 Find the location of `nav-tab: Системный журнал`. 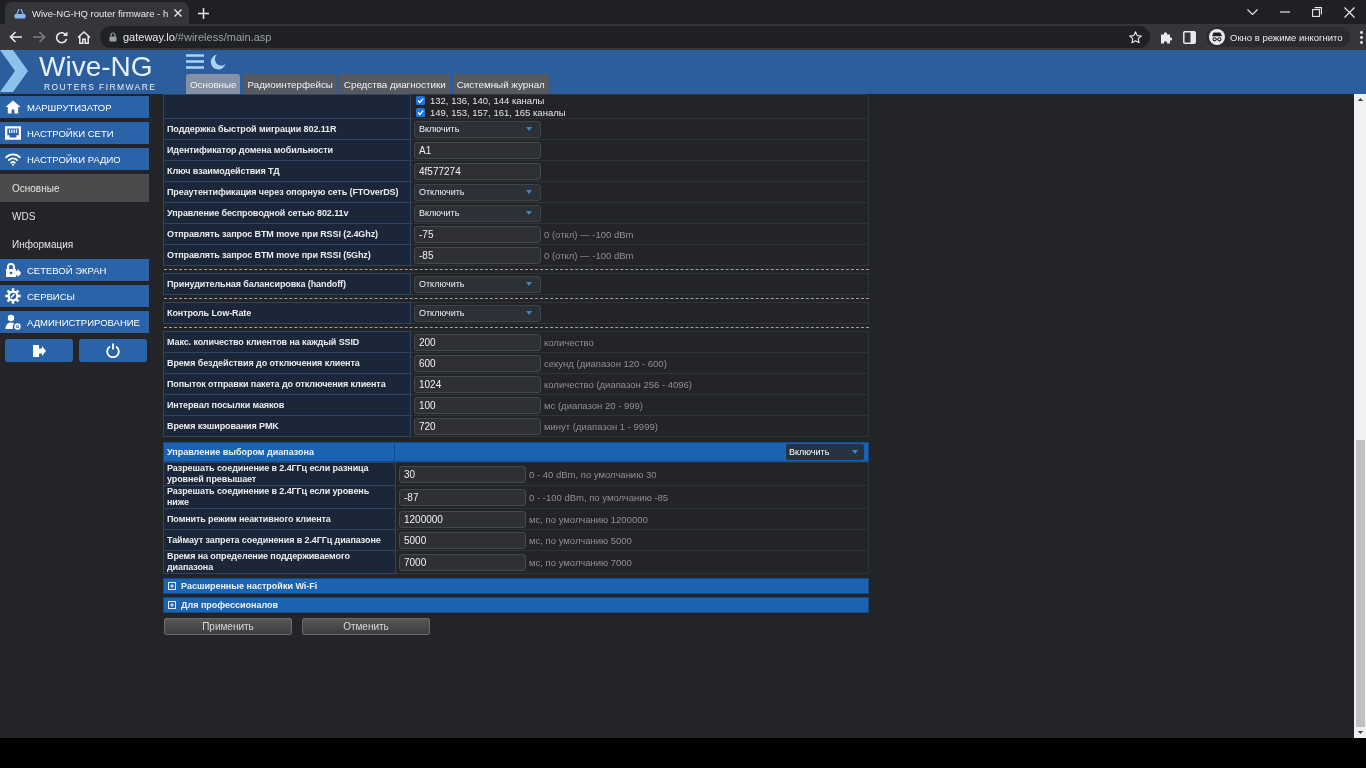

nav-tab: Системный журнал is located at coordinates (500, 84).